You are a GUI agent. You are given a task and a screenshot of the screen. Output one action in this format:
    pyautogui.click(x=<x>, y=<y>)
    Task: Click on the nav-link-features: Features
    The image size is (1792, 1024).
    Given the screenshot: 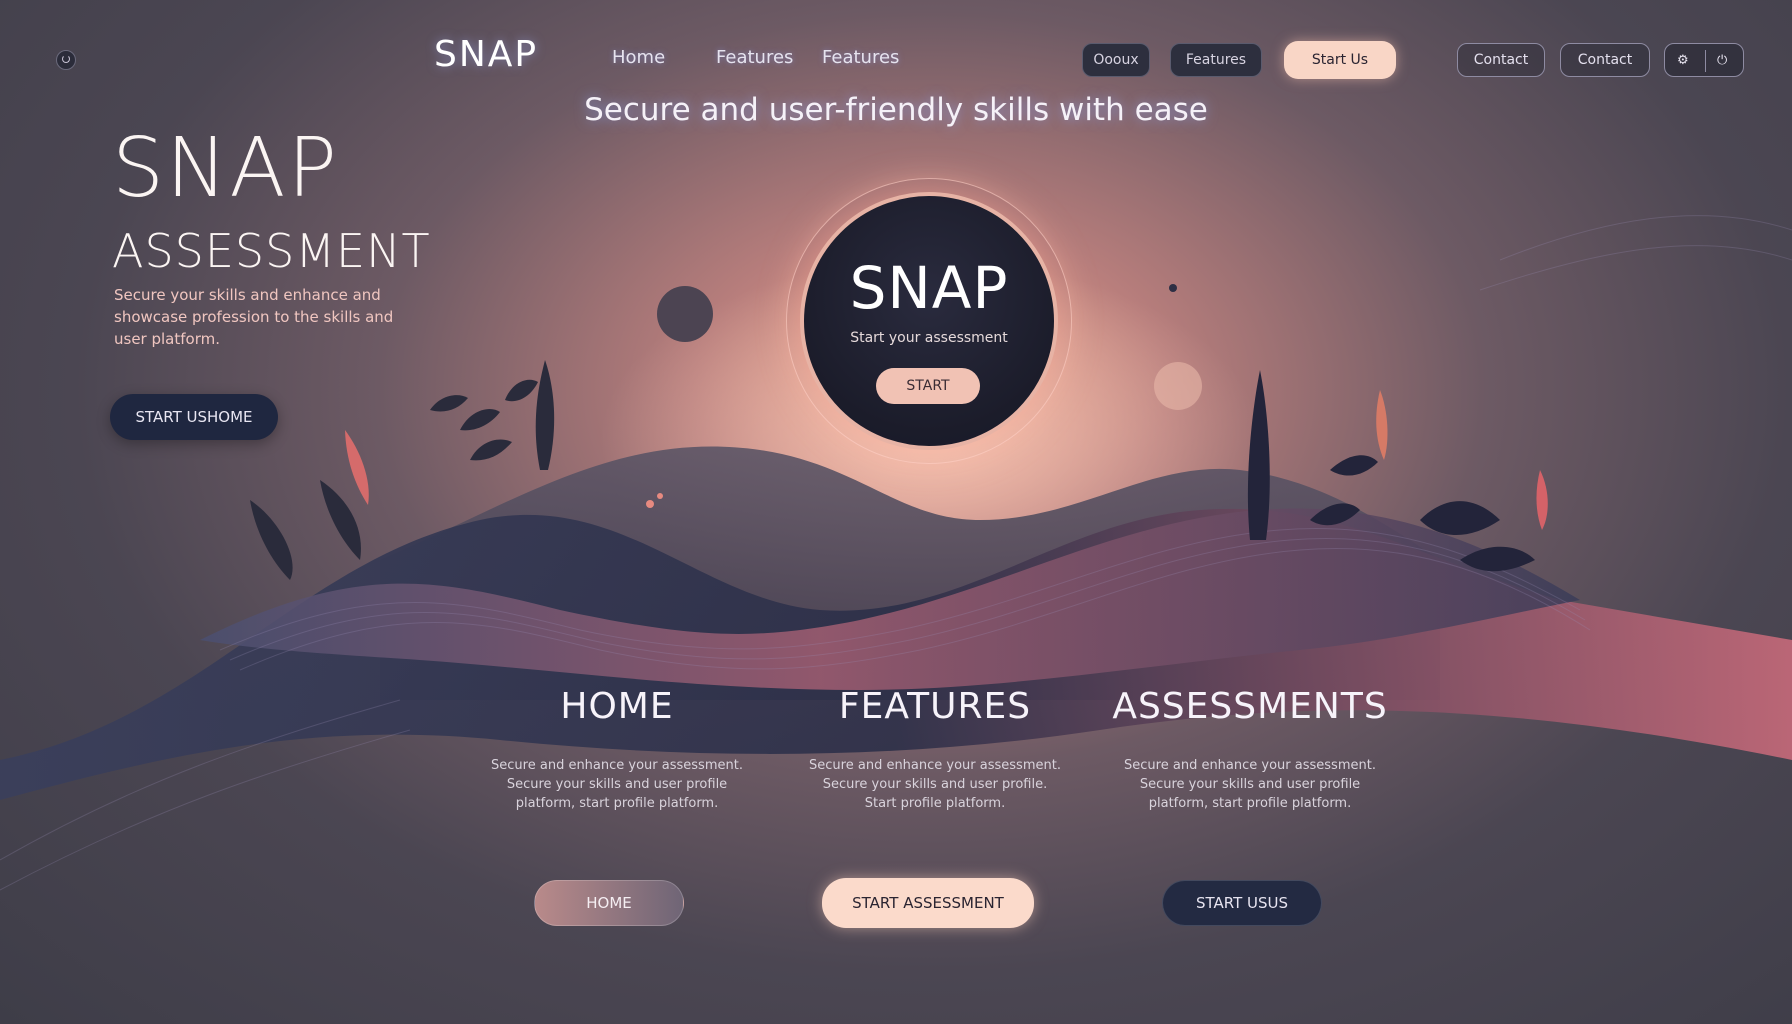 What is the action you would take?
    pyautogui.click(x=754, y=57)
    